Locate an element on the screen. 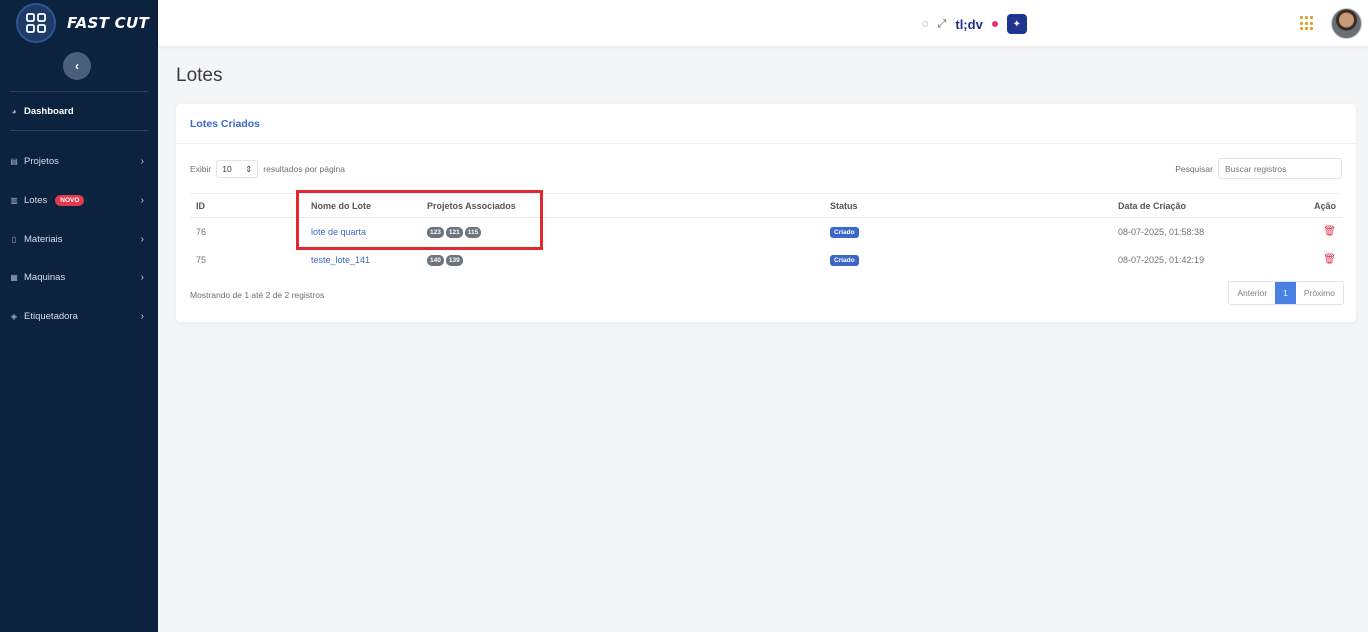  next-page-button: Próximo is located at coordinates (1319, 293).